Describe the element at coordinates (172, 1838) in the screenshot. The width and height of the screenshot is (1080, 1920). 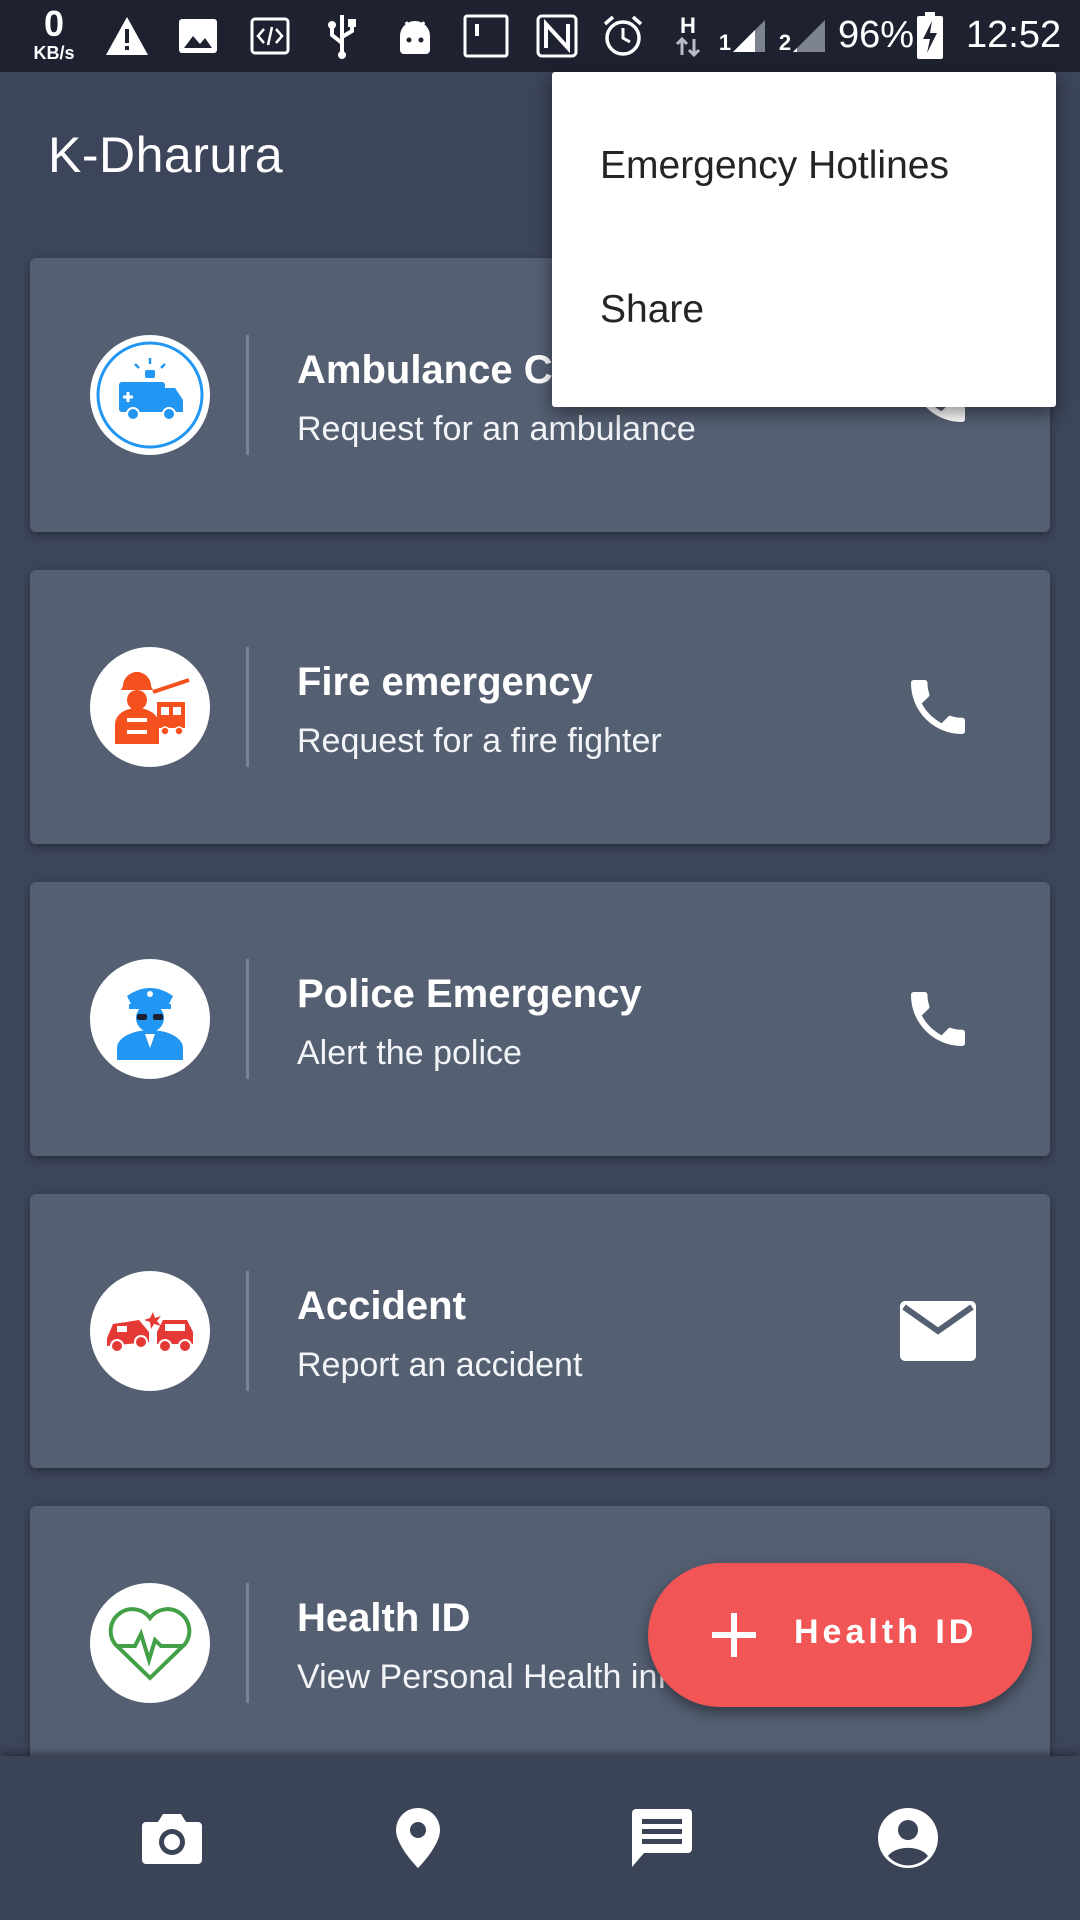
I see `camera-icon` at that location.